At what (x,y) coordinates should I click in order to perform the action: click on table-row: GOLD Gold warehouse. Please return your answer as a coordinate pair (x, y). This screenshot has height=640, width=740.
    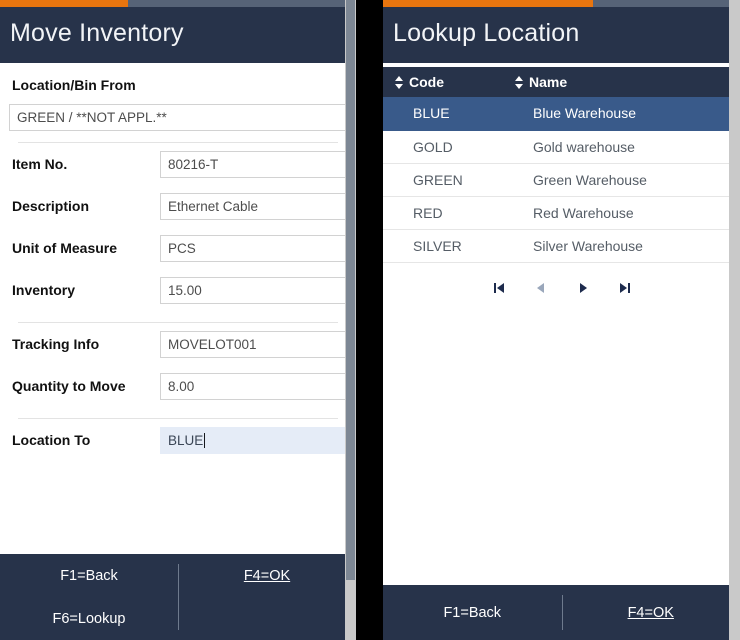
    Looking at the image, I should click on (561, 147).